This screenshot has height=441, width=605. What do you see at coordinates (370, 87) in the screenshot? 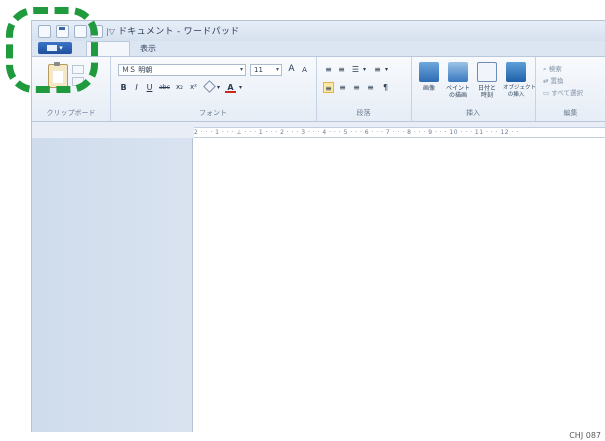
I see `justify-icon: ≡` at bounding box center [370, 87].